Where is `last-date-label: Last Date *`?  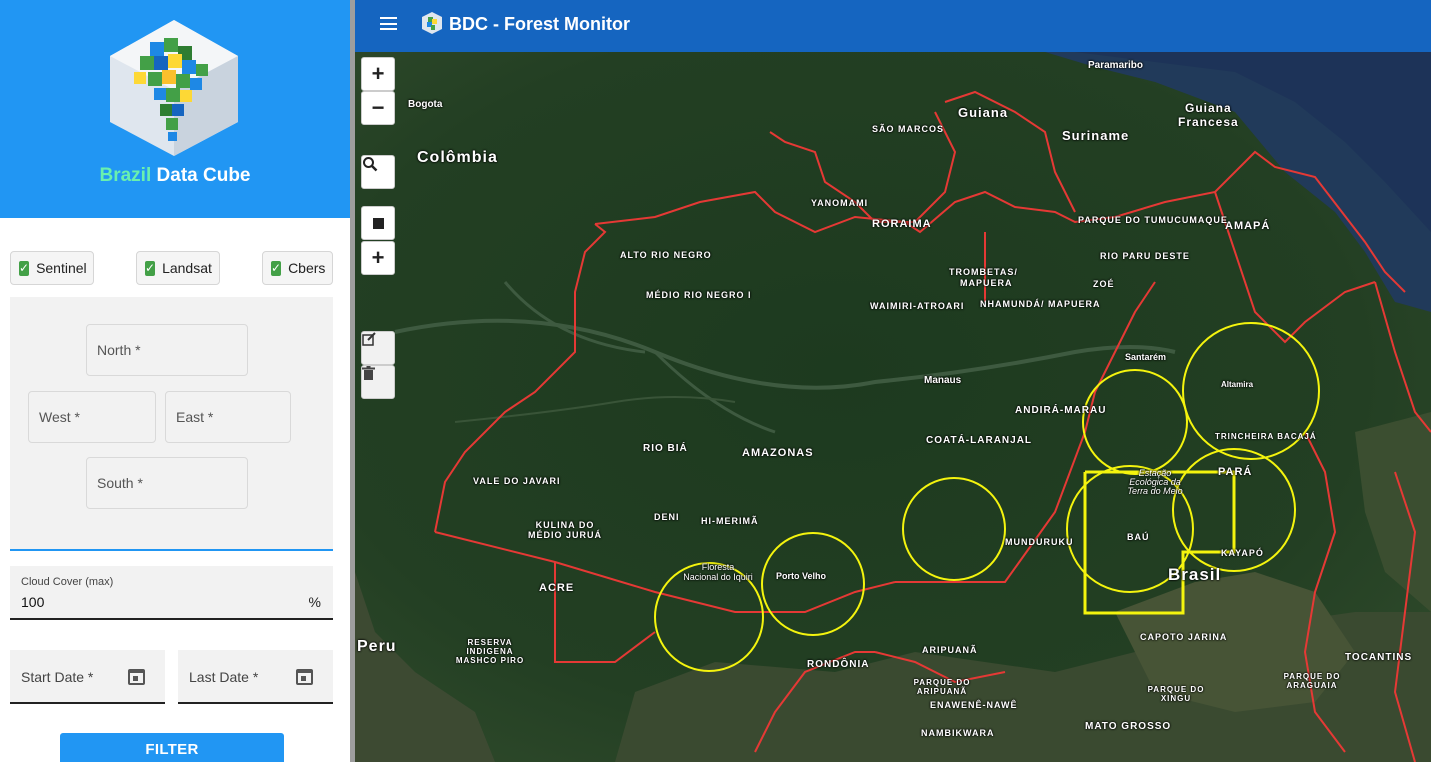
last-date-label: Last Date * is located at coordinates (224, 677).